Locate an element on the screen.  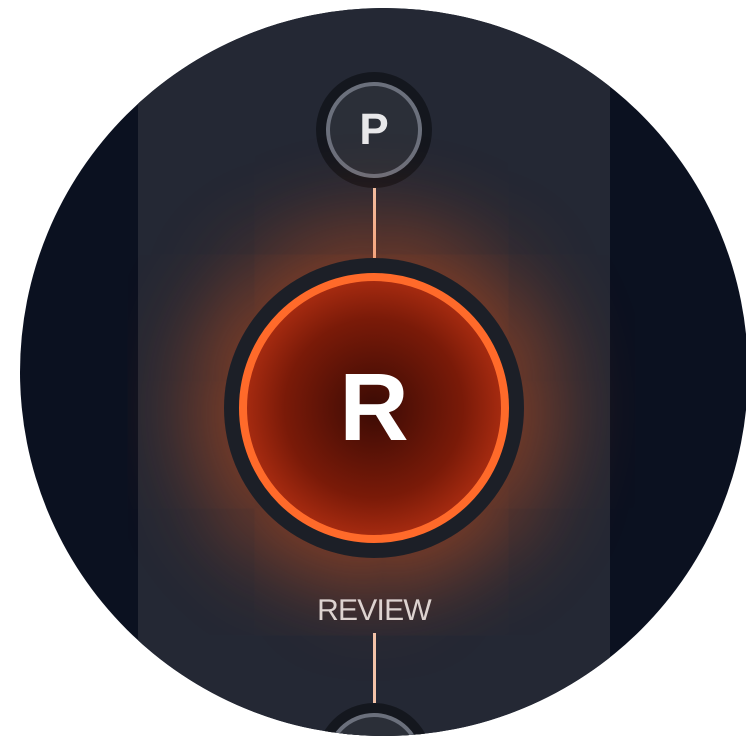
gear-caption: REVIEW is located at coordinates (374, 611).